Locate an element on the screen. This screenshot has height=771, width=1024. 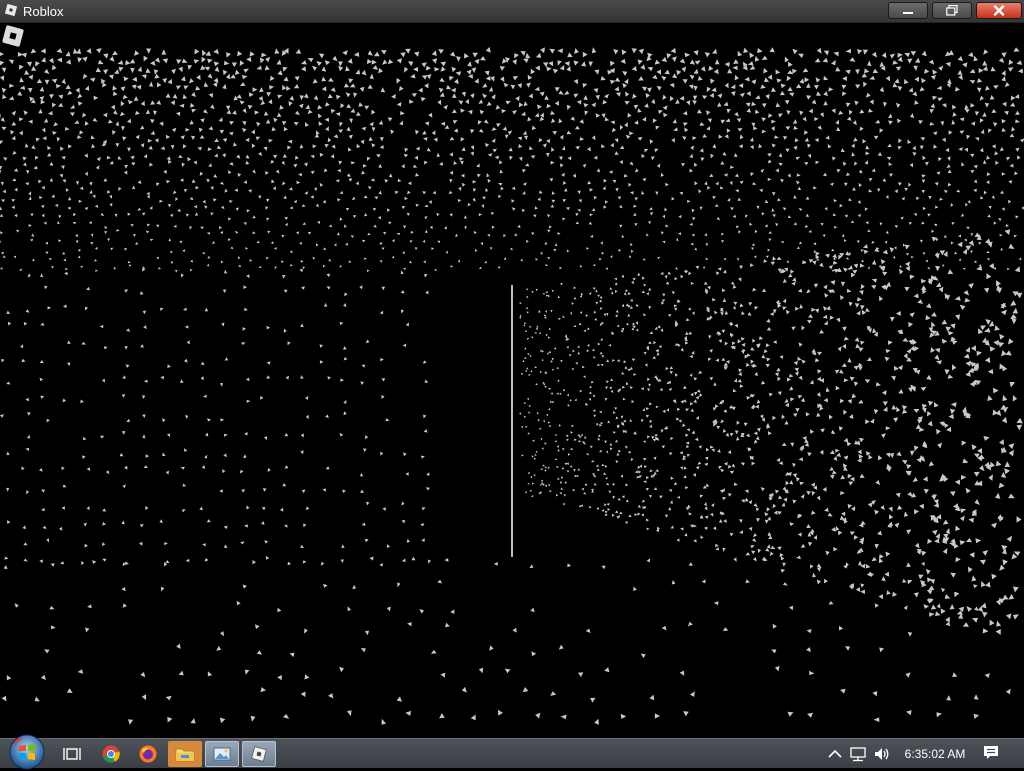
roblox-taskbar-button is located at coordinates (259, 754).